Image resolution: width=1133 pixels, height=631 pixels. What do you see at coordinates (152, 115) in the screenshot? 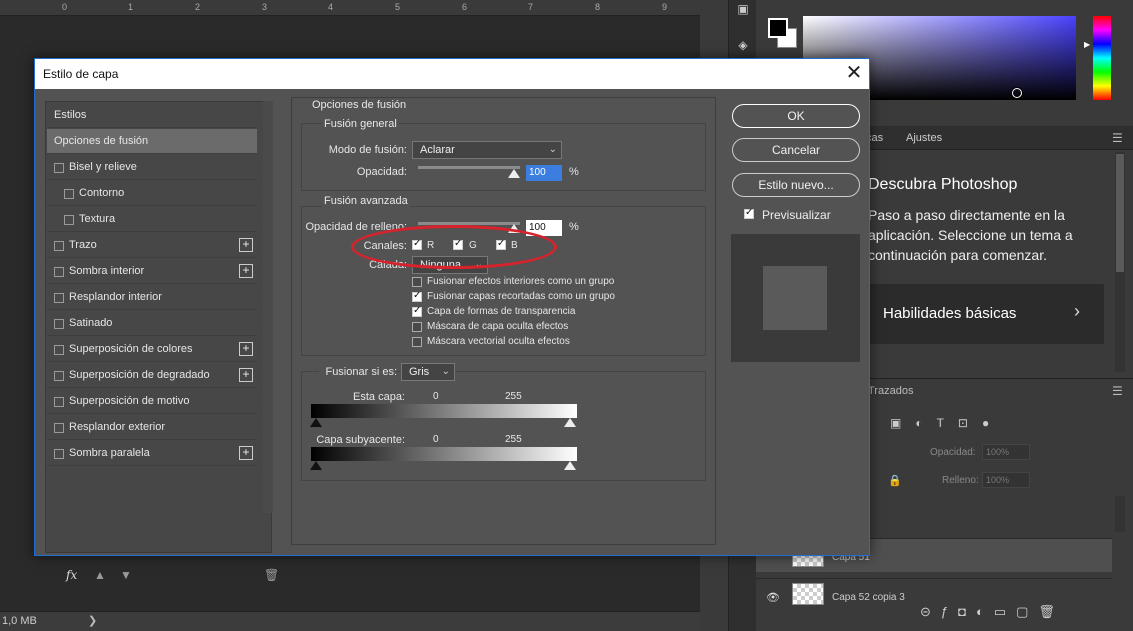
I see `styles-header: Estilos` at bounding box center [152, 115].